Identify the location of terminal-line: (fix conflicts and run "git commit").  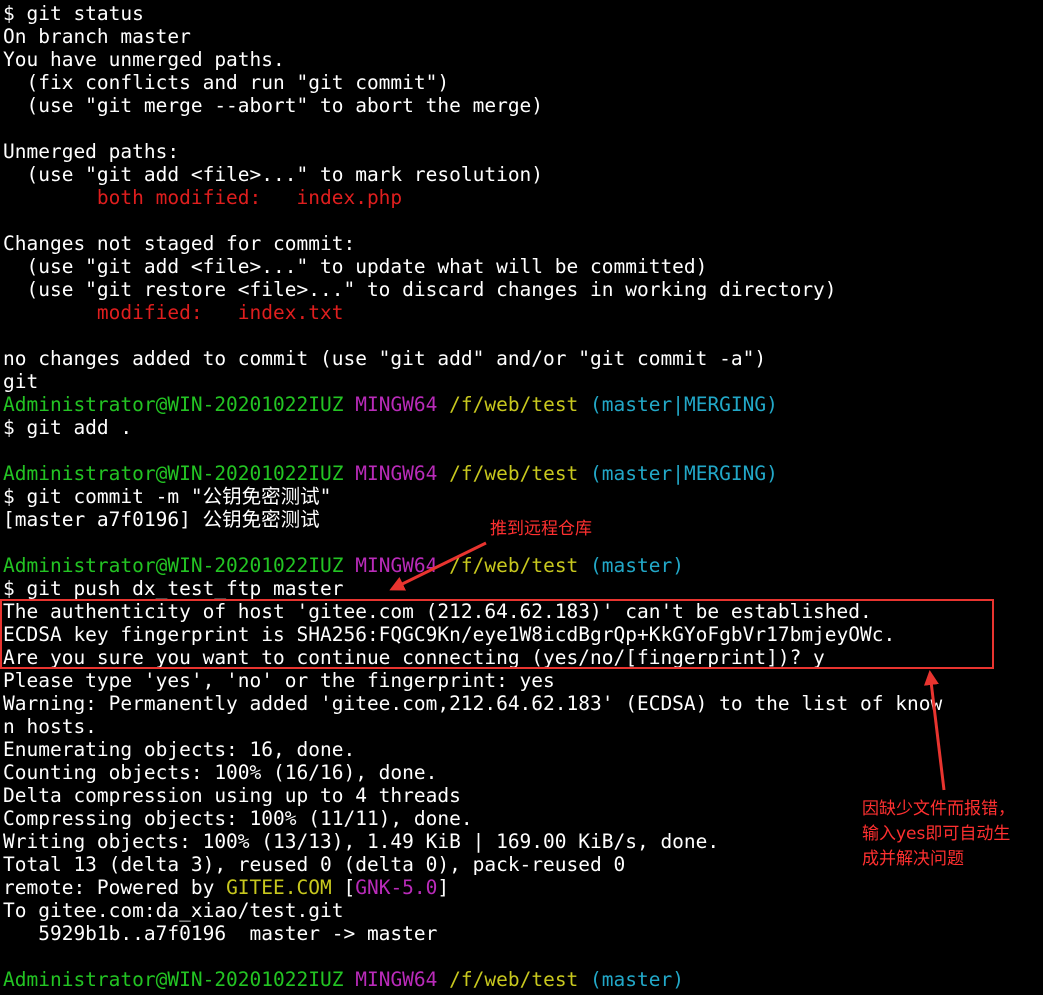
(523, 82).